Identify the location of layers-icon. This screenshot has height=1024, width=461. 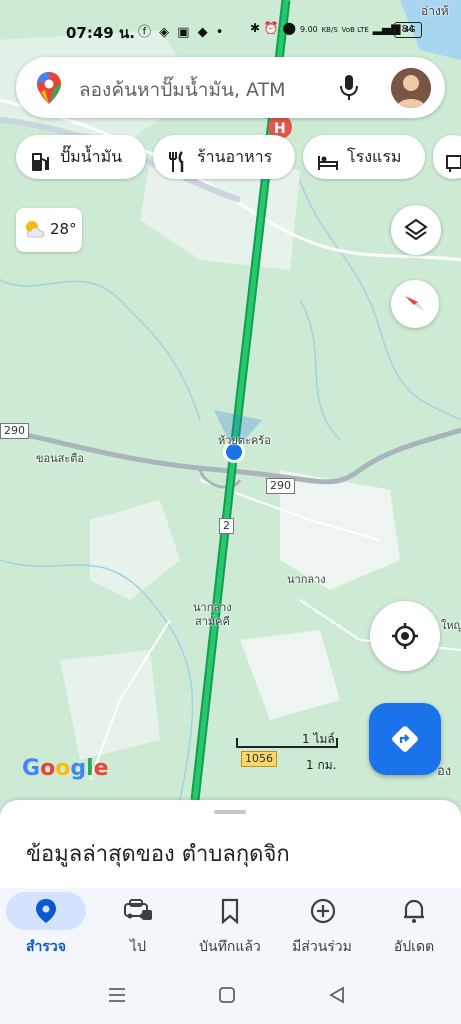
(416, 232).